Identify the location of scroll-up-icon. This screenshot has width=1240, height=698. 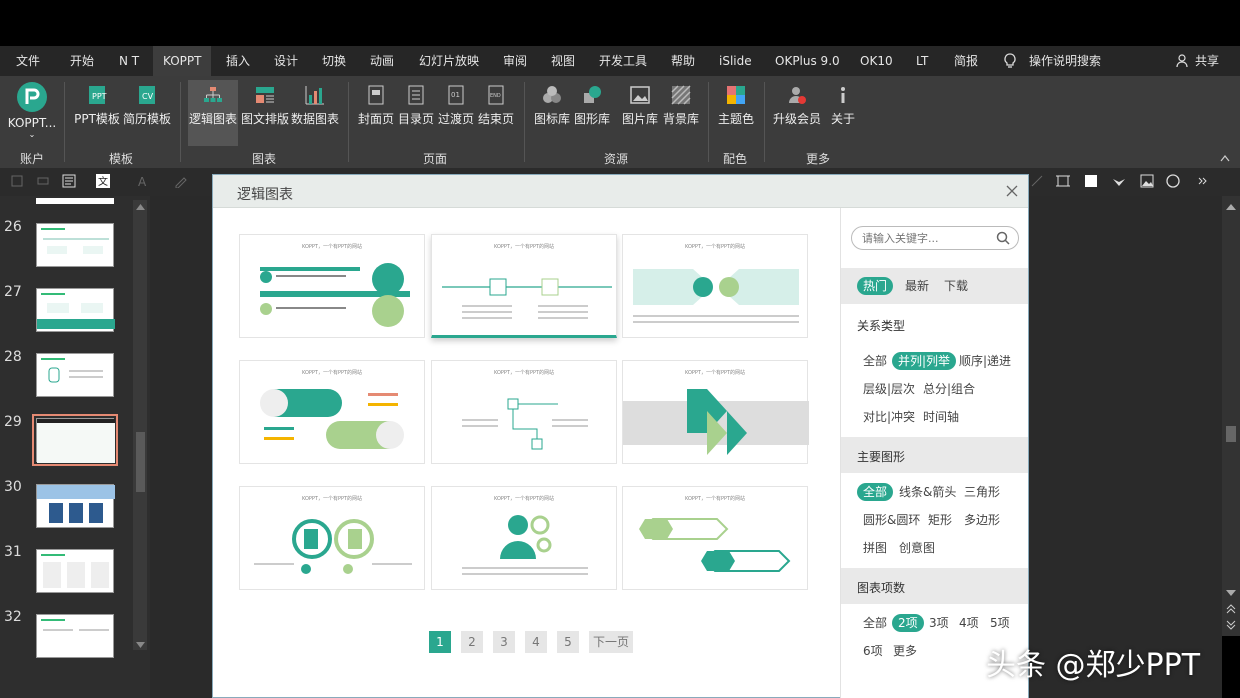
(1231, 207).